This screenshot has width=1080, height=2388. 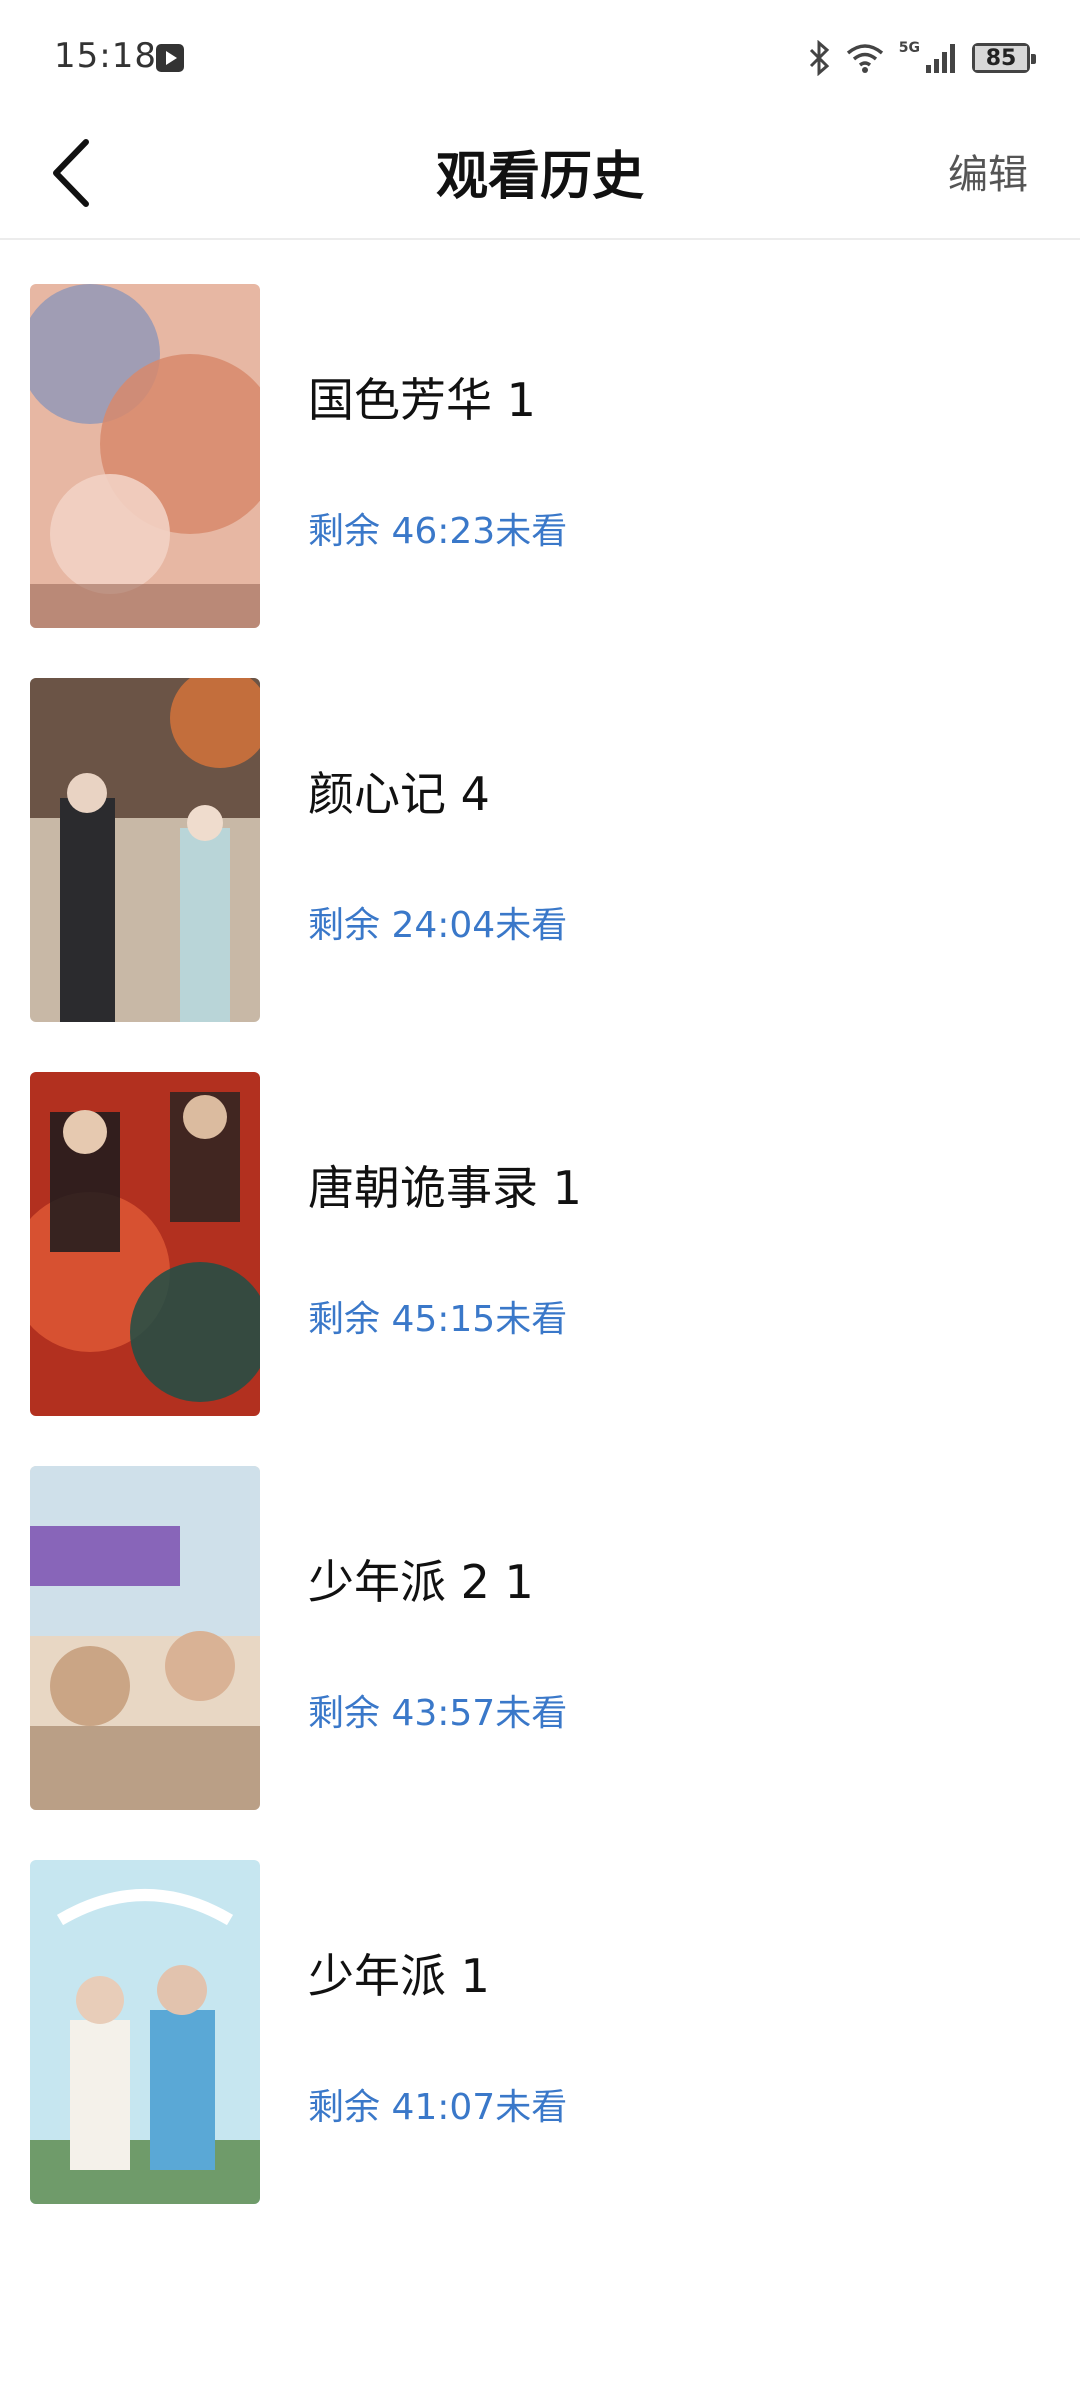 I want to click on battery-icon: 85, so click(x=1004, y=58).